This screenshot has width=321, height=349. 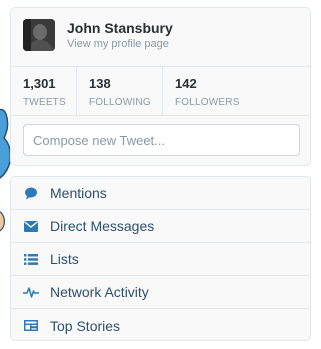 I want to click on nav-item-lists: Lists, so click(x=160, y=259).